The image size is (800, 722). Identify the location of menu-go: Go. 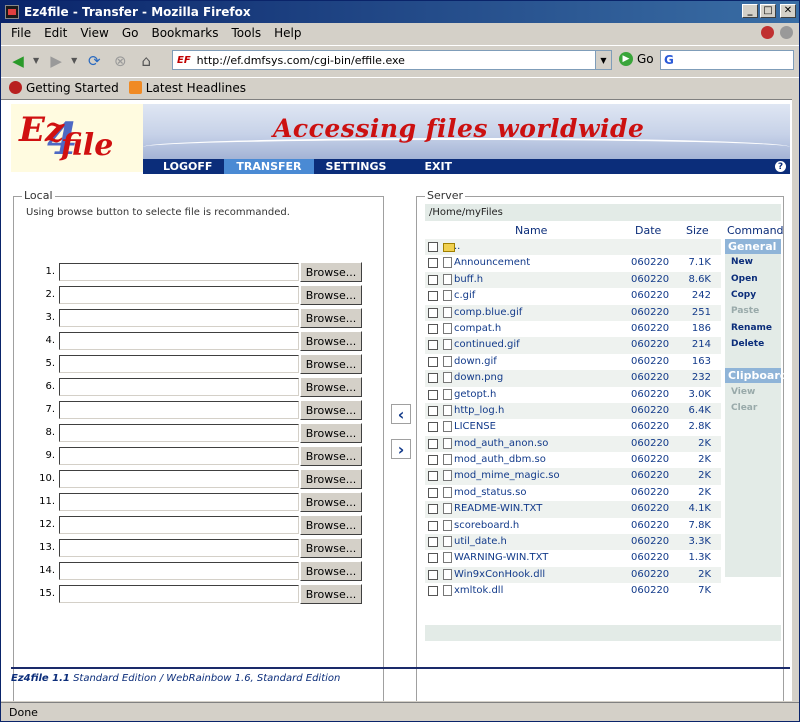
(131, 33).